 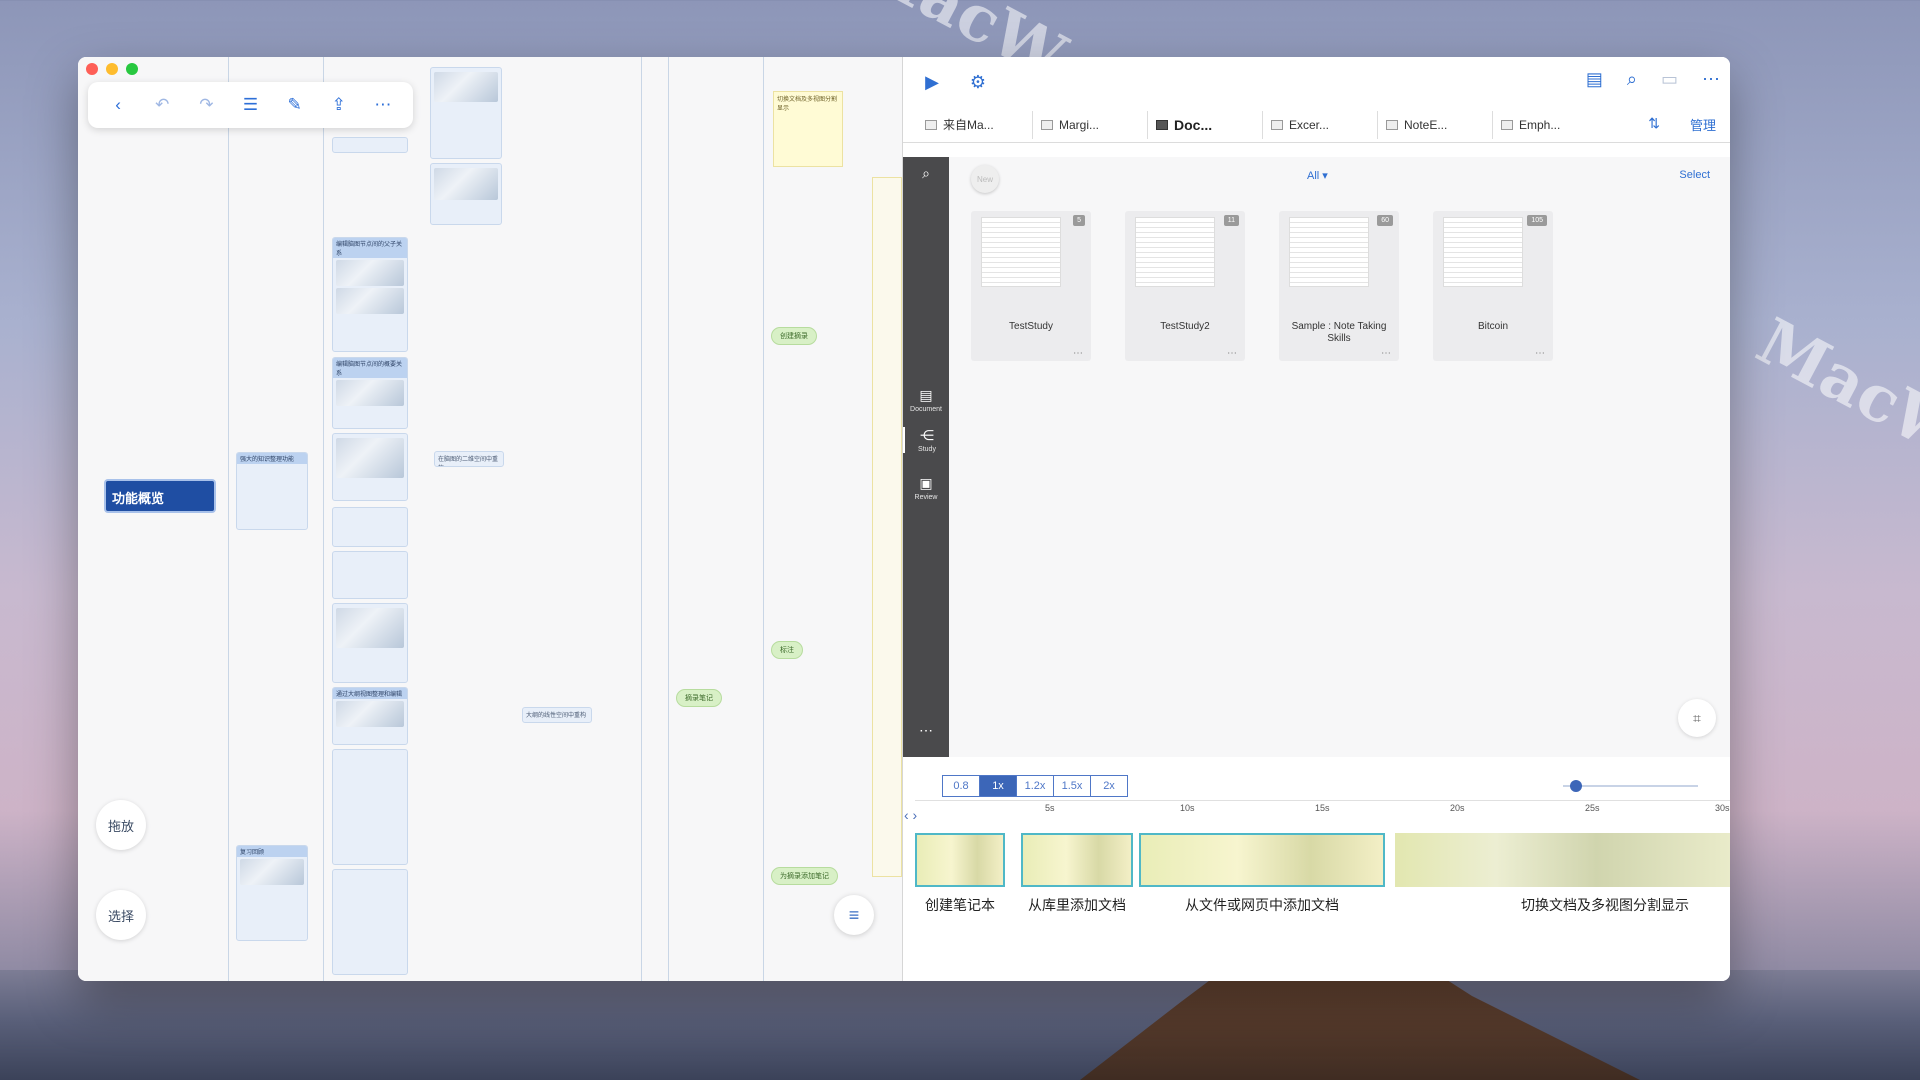 I want to click on select-button: Select, so click(x=1694, y=175).